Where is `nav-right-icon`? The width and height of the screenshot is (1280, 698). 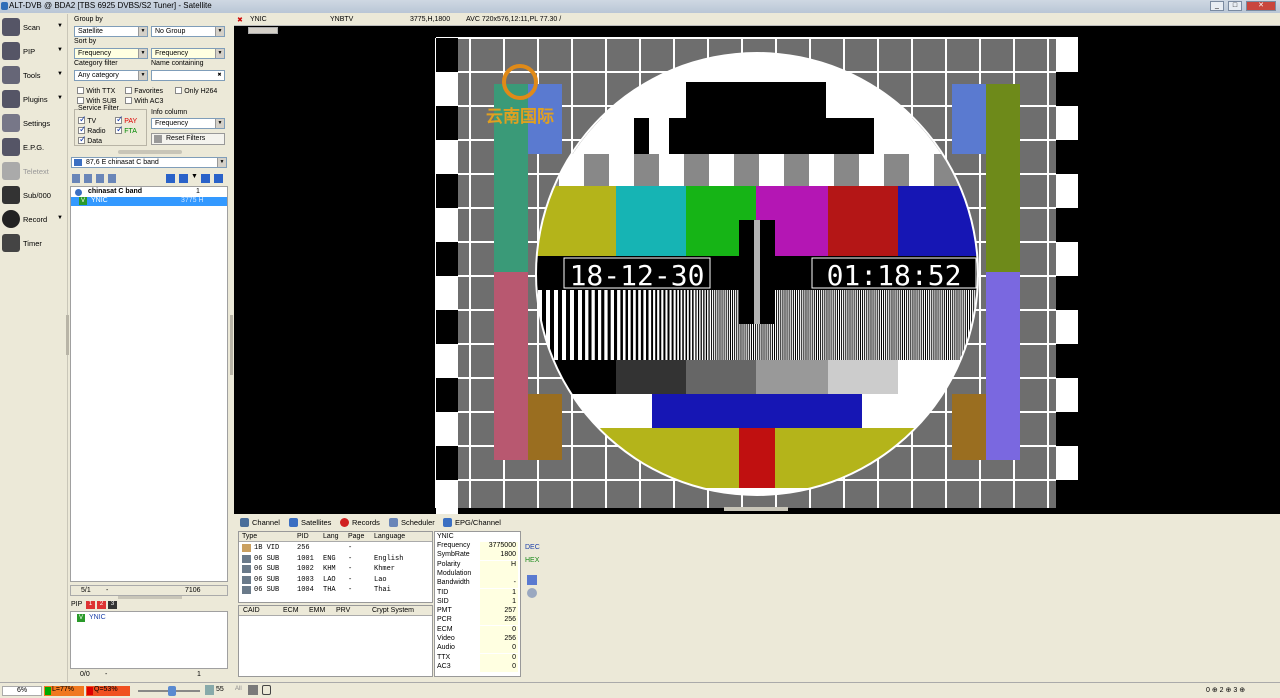 nav-right-icon is located at coordinates (183, 178).